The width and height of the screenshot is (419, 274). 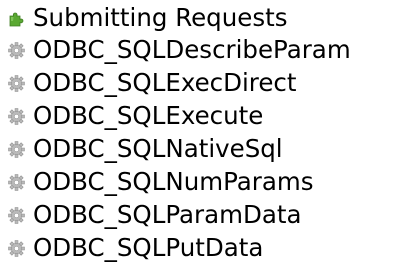 What do you see at coordinates (167, 214) in the screenshot?
I see `tree-item-label: ODBC_SQLParamData` at bounding box center [167, 214].